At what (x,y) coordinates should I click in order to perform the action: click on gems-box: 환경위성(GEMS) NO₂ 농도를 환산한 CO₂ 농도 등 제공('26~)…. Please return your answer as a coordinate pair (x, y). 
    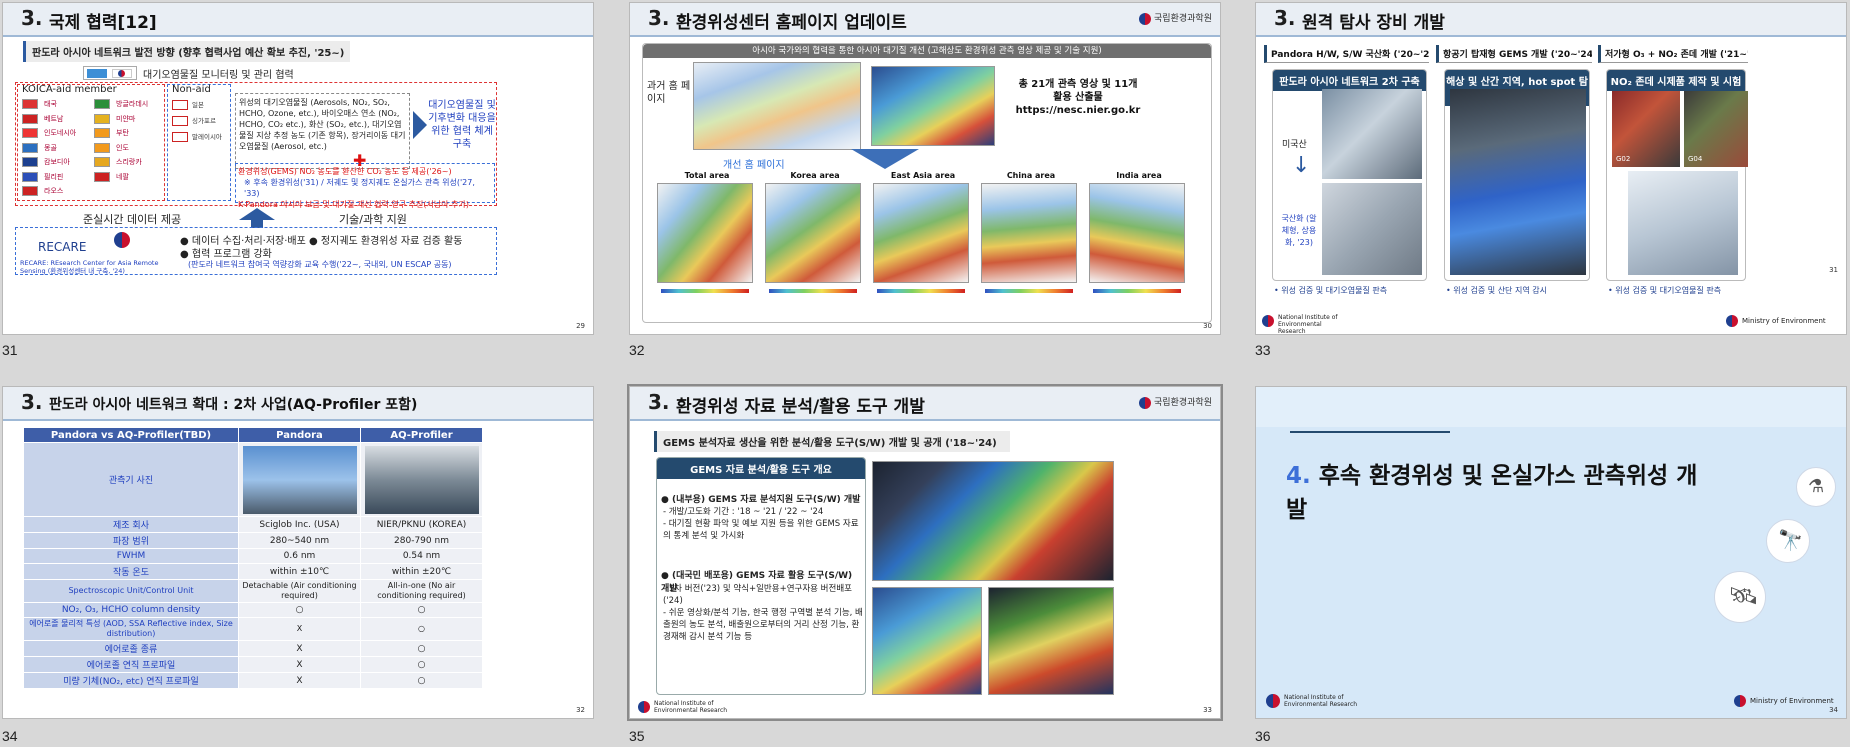
    Looking at the image, I should click on (365, 186).